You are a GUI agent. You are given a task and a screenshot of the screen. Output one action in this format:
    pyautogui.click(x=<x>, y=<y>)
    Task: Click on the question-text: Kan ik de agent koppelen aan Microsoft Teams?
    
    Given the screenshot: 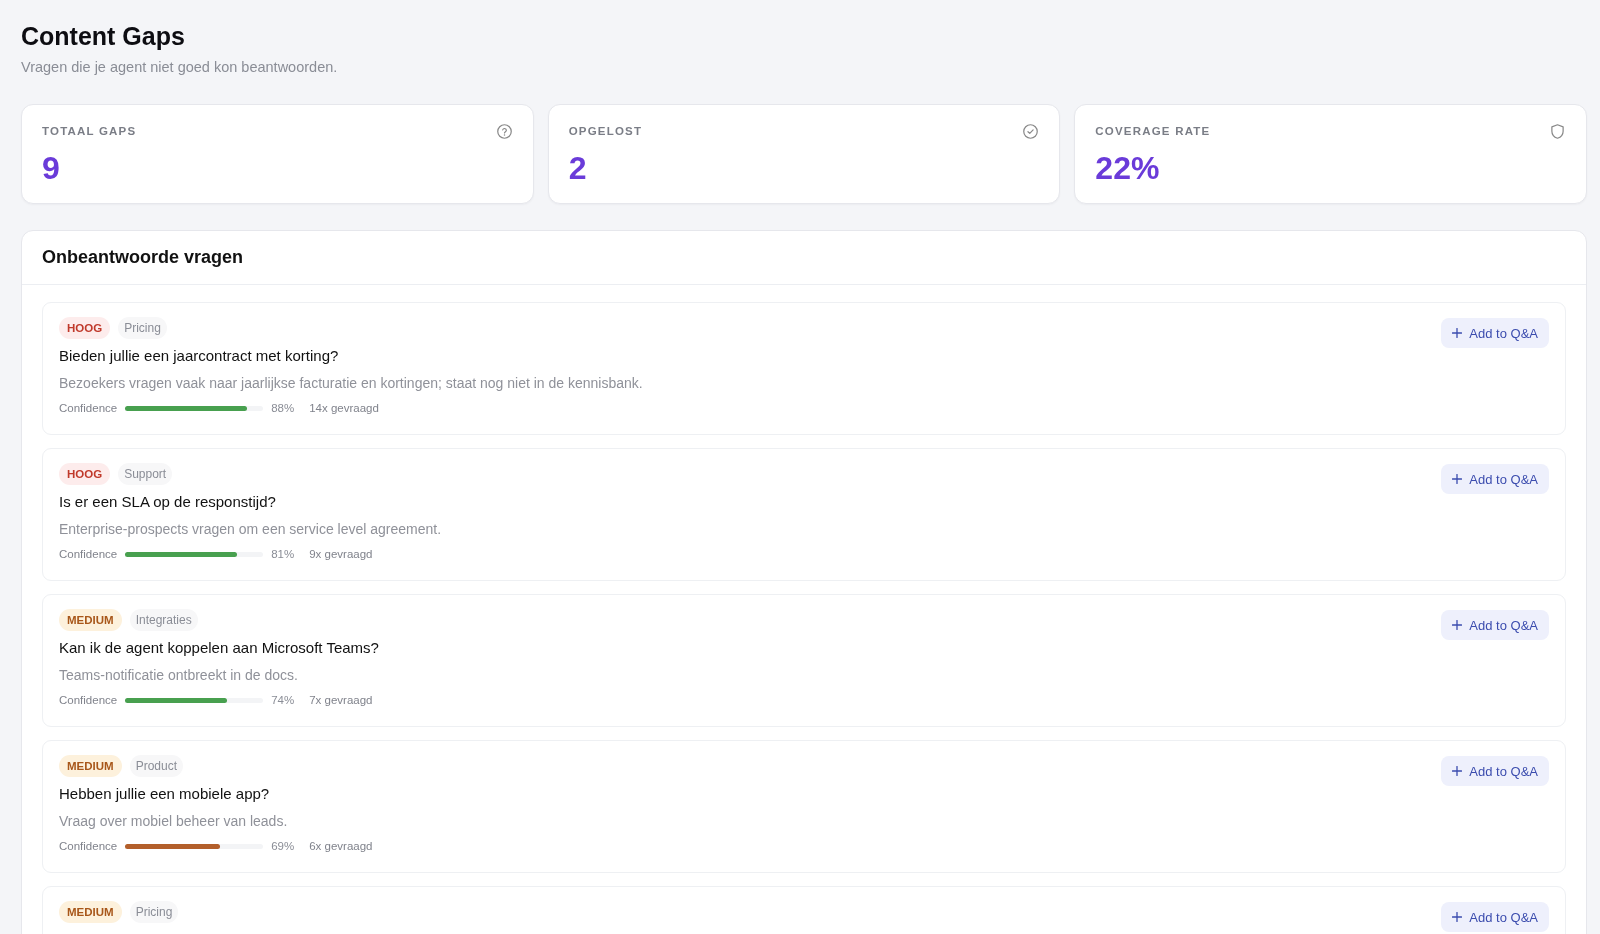 What is the action you would take?
    pyautogui.click(x=219, y=648)
    